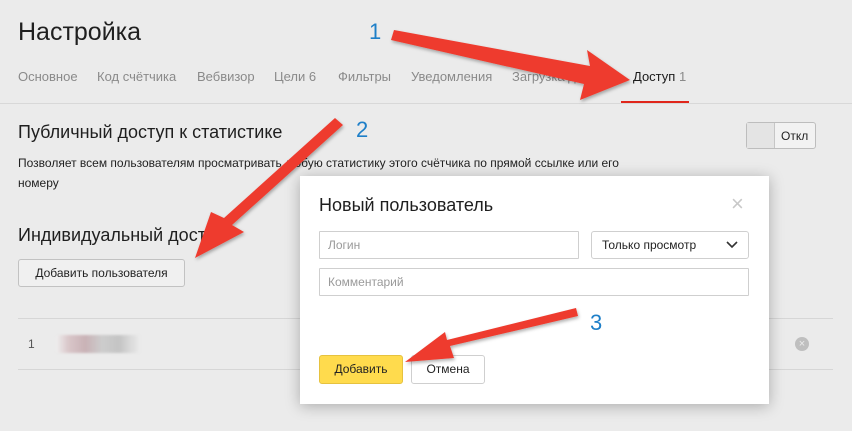 The width and height of the screenshot is (852, 431). I want to click on annotation-number-2: 2, so click(362, 129).